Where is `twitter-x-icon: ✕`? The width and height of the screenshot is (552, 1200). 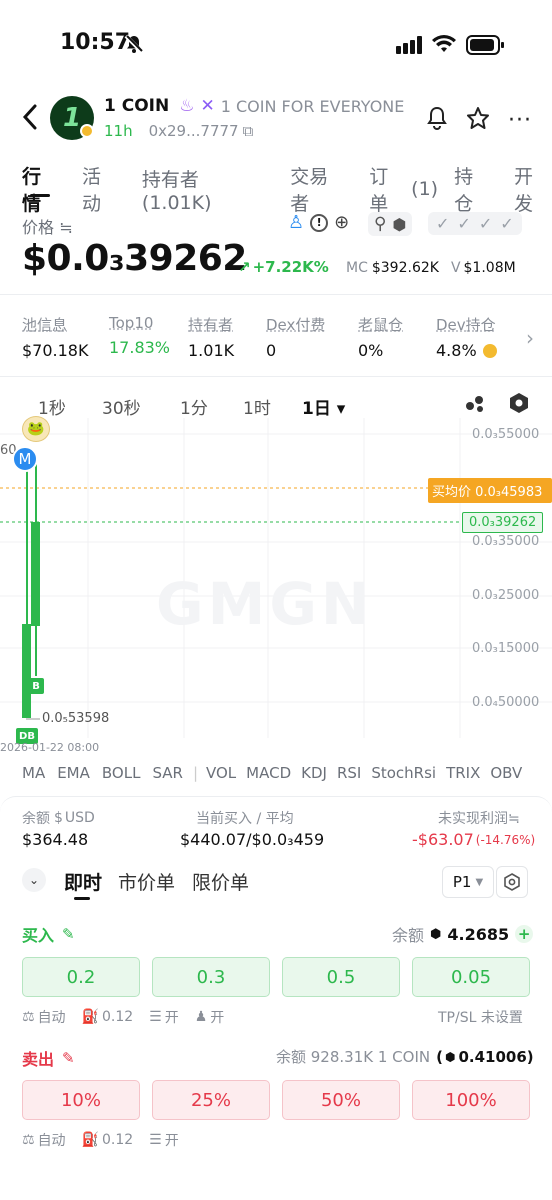 twitter-x-icon: ✕ is located at coordinates (207, 106).